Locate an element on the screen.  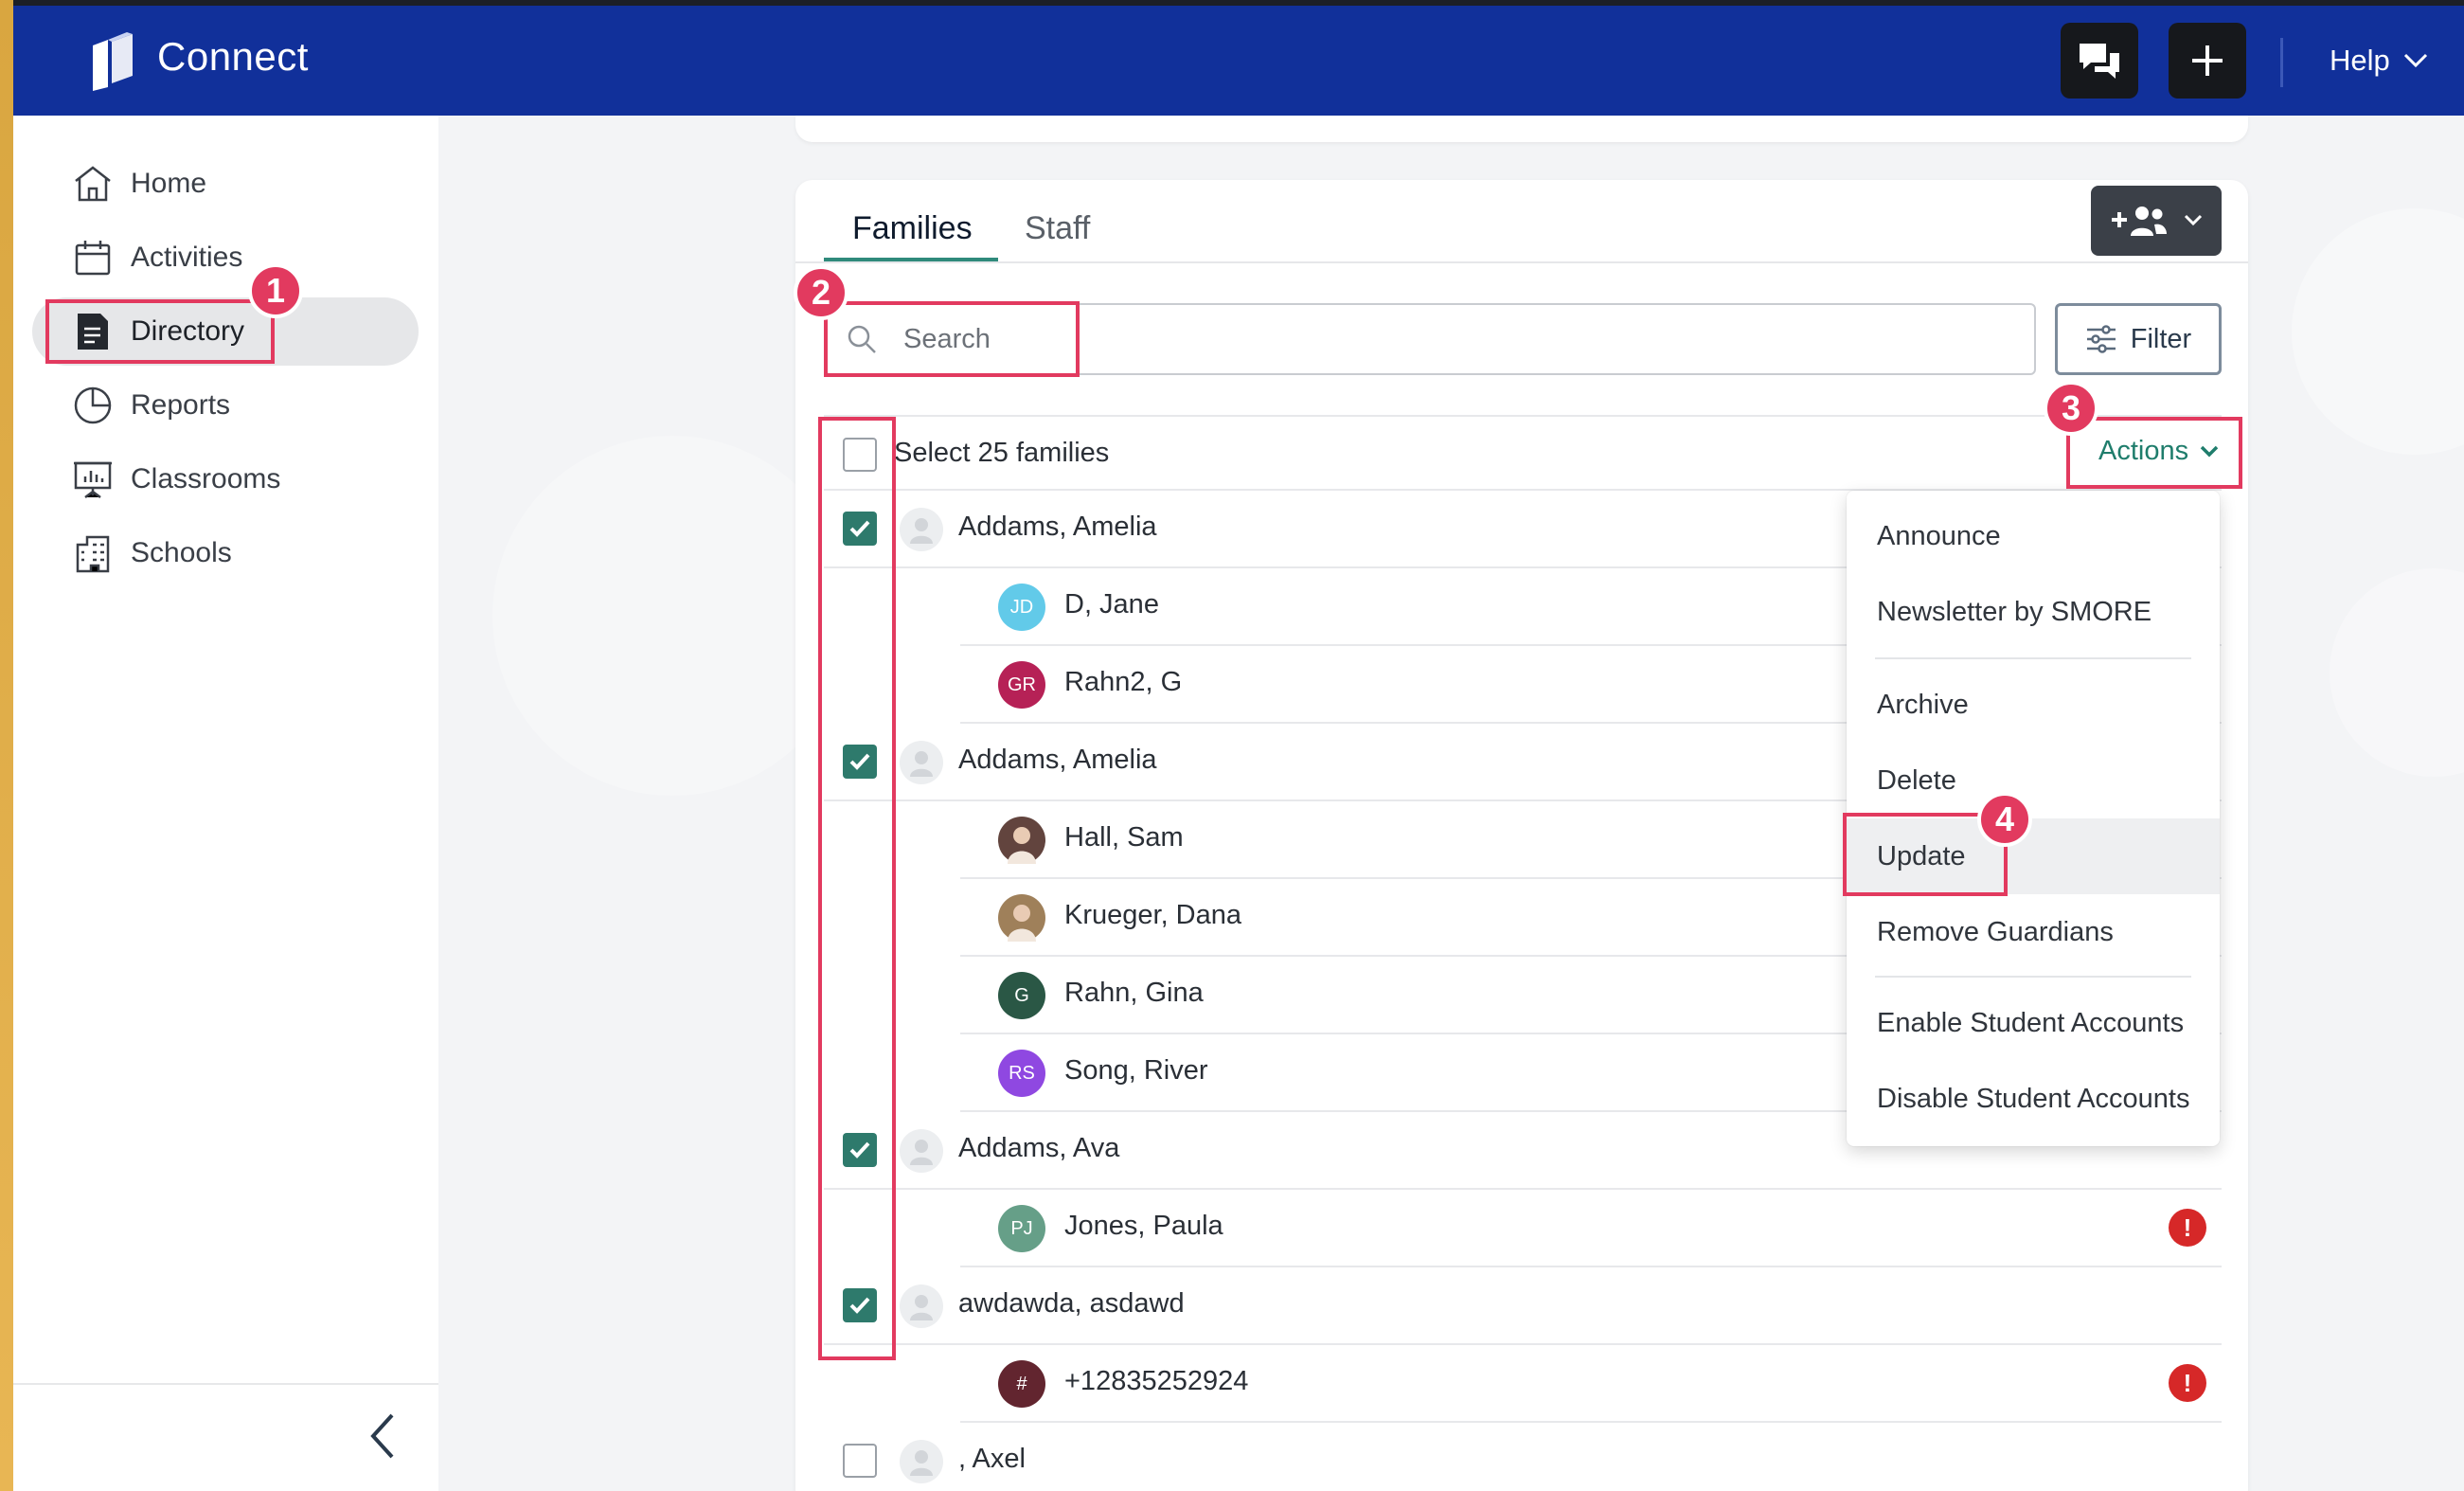
row-name: Rahn2, G is located at coordinates (1123, 682).